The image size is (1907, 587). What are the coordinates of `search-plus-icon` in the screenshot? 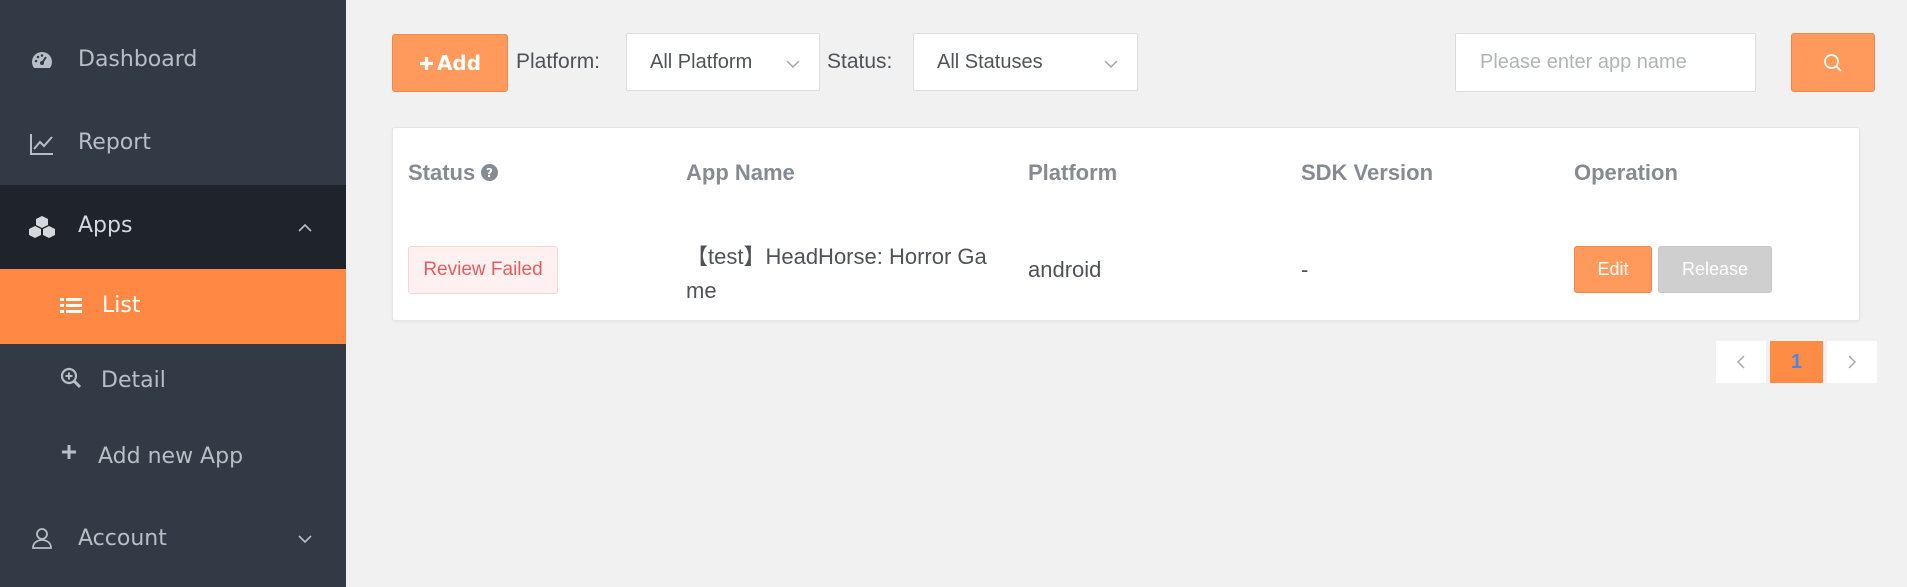 It's located at (71, 378).